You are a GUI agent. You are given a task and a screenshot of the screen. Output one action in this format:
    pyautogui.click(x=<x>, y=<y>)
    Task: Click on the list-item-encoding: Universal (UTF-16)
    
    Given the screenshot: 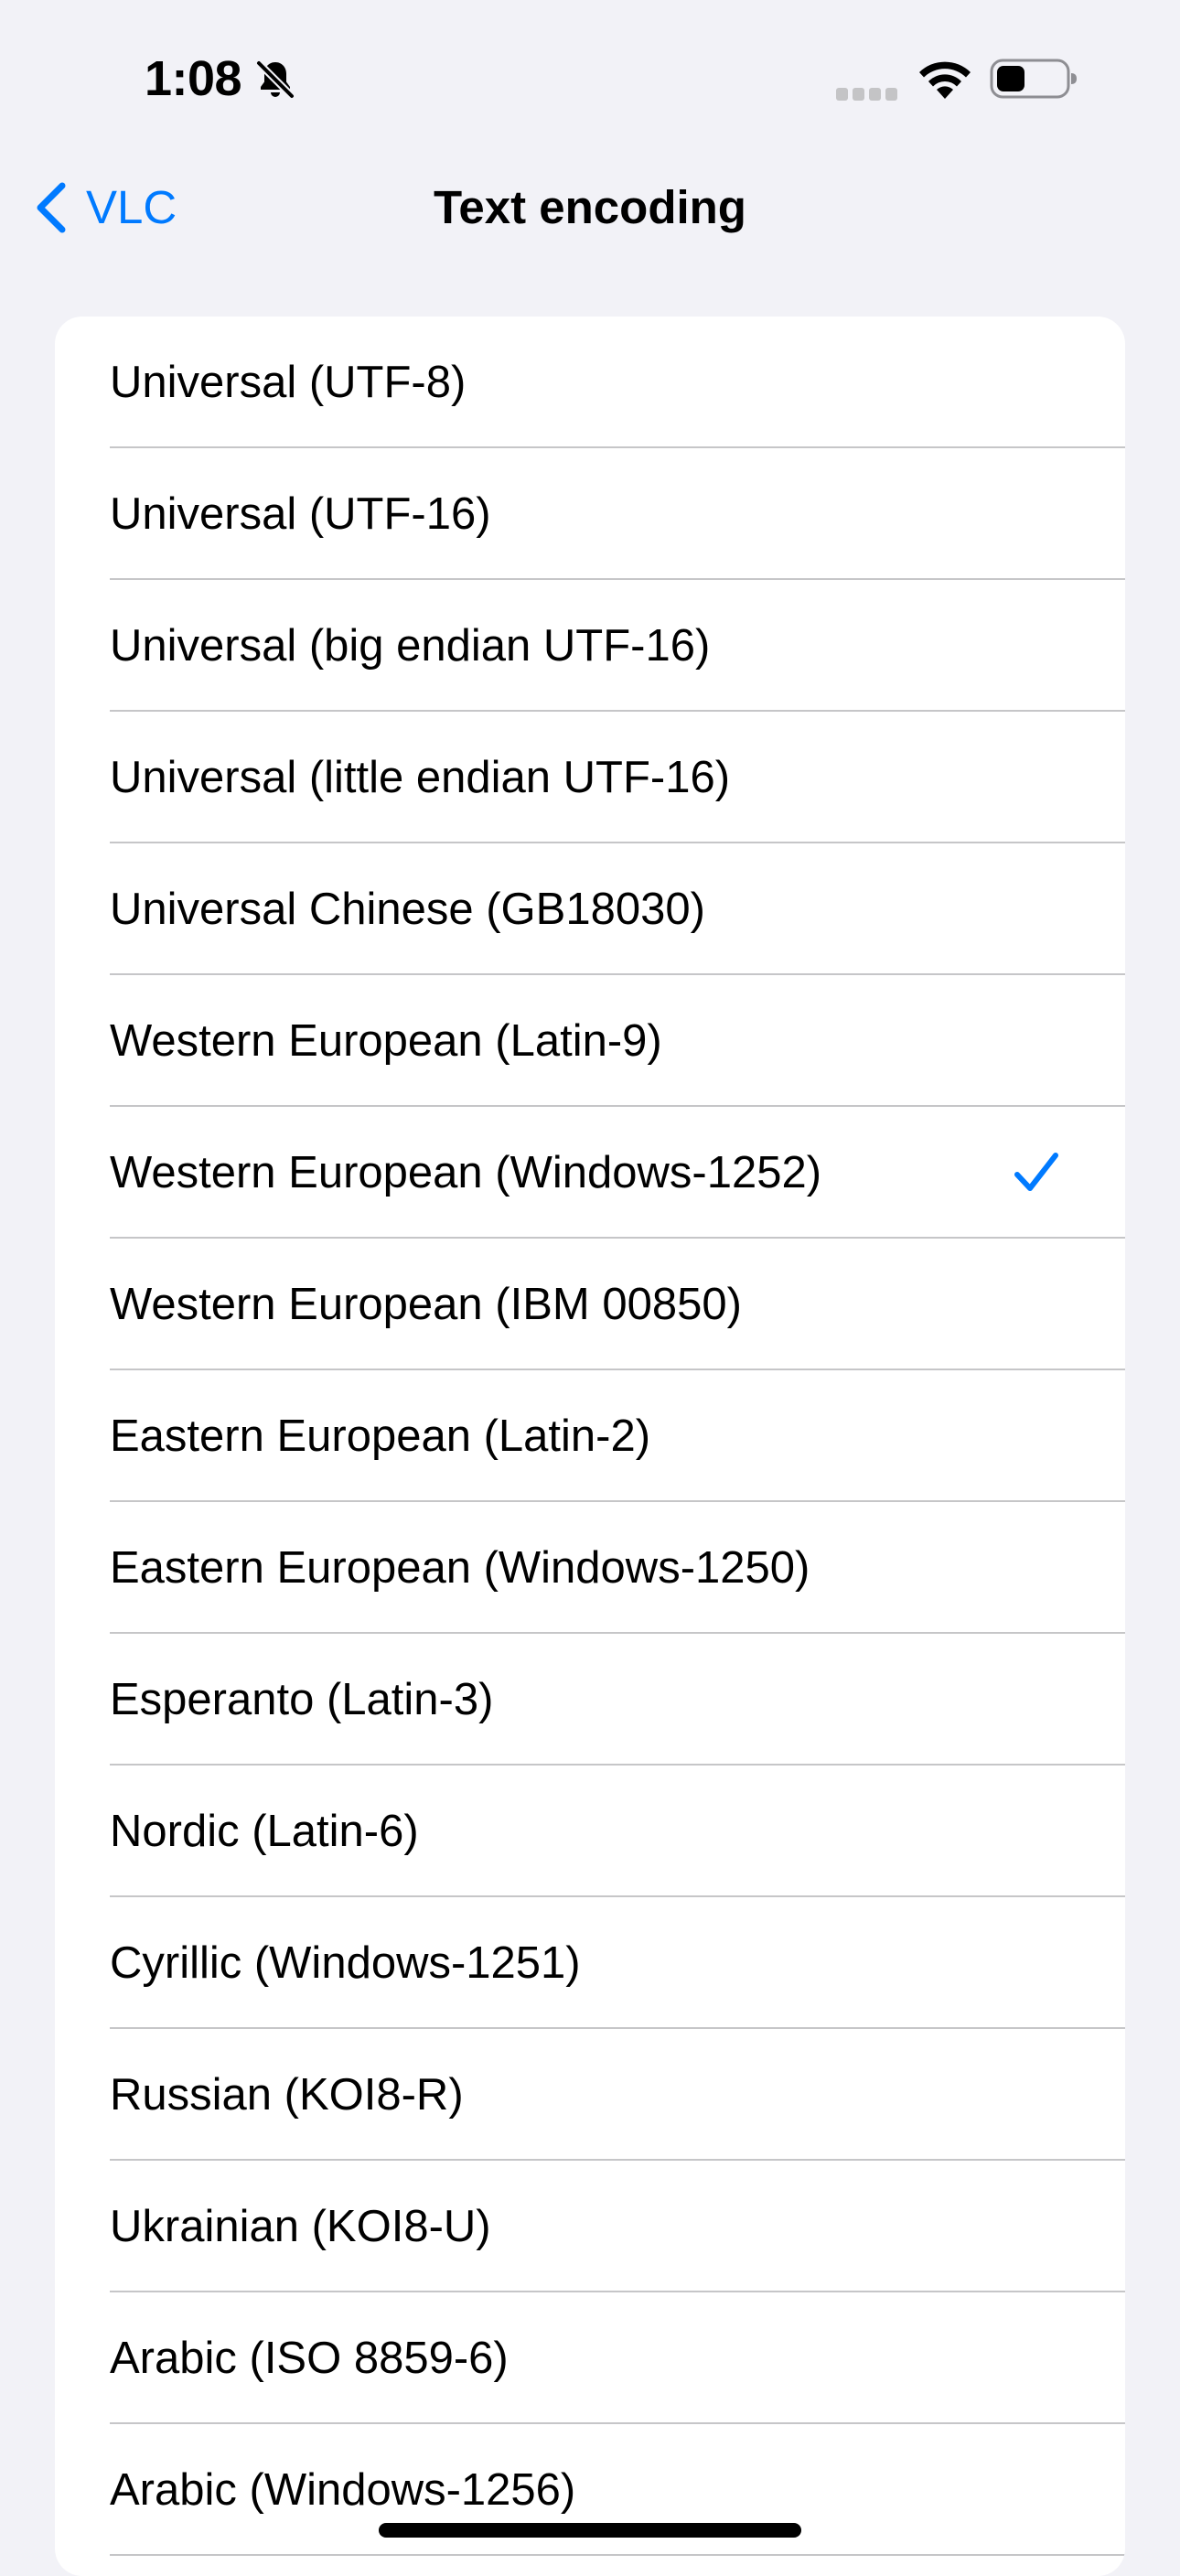 What is the action you would take?
    pyautogui.click(x=590, y=514)
    